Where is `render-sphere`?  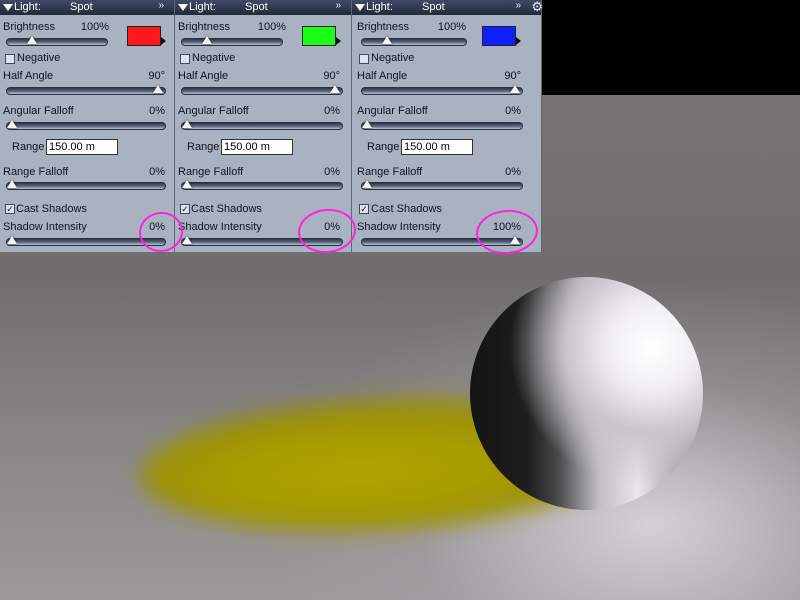
render-sphere is located at coordinates (586, 393).